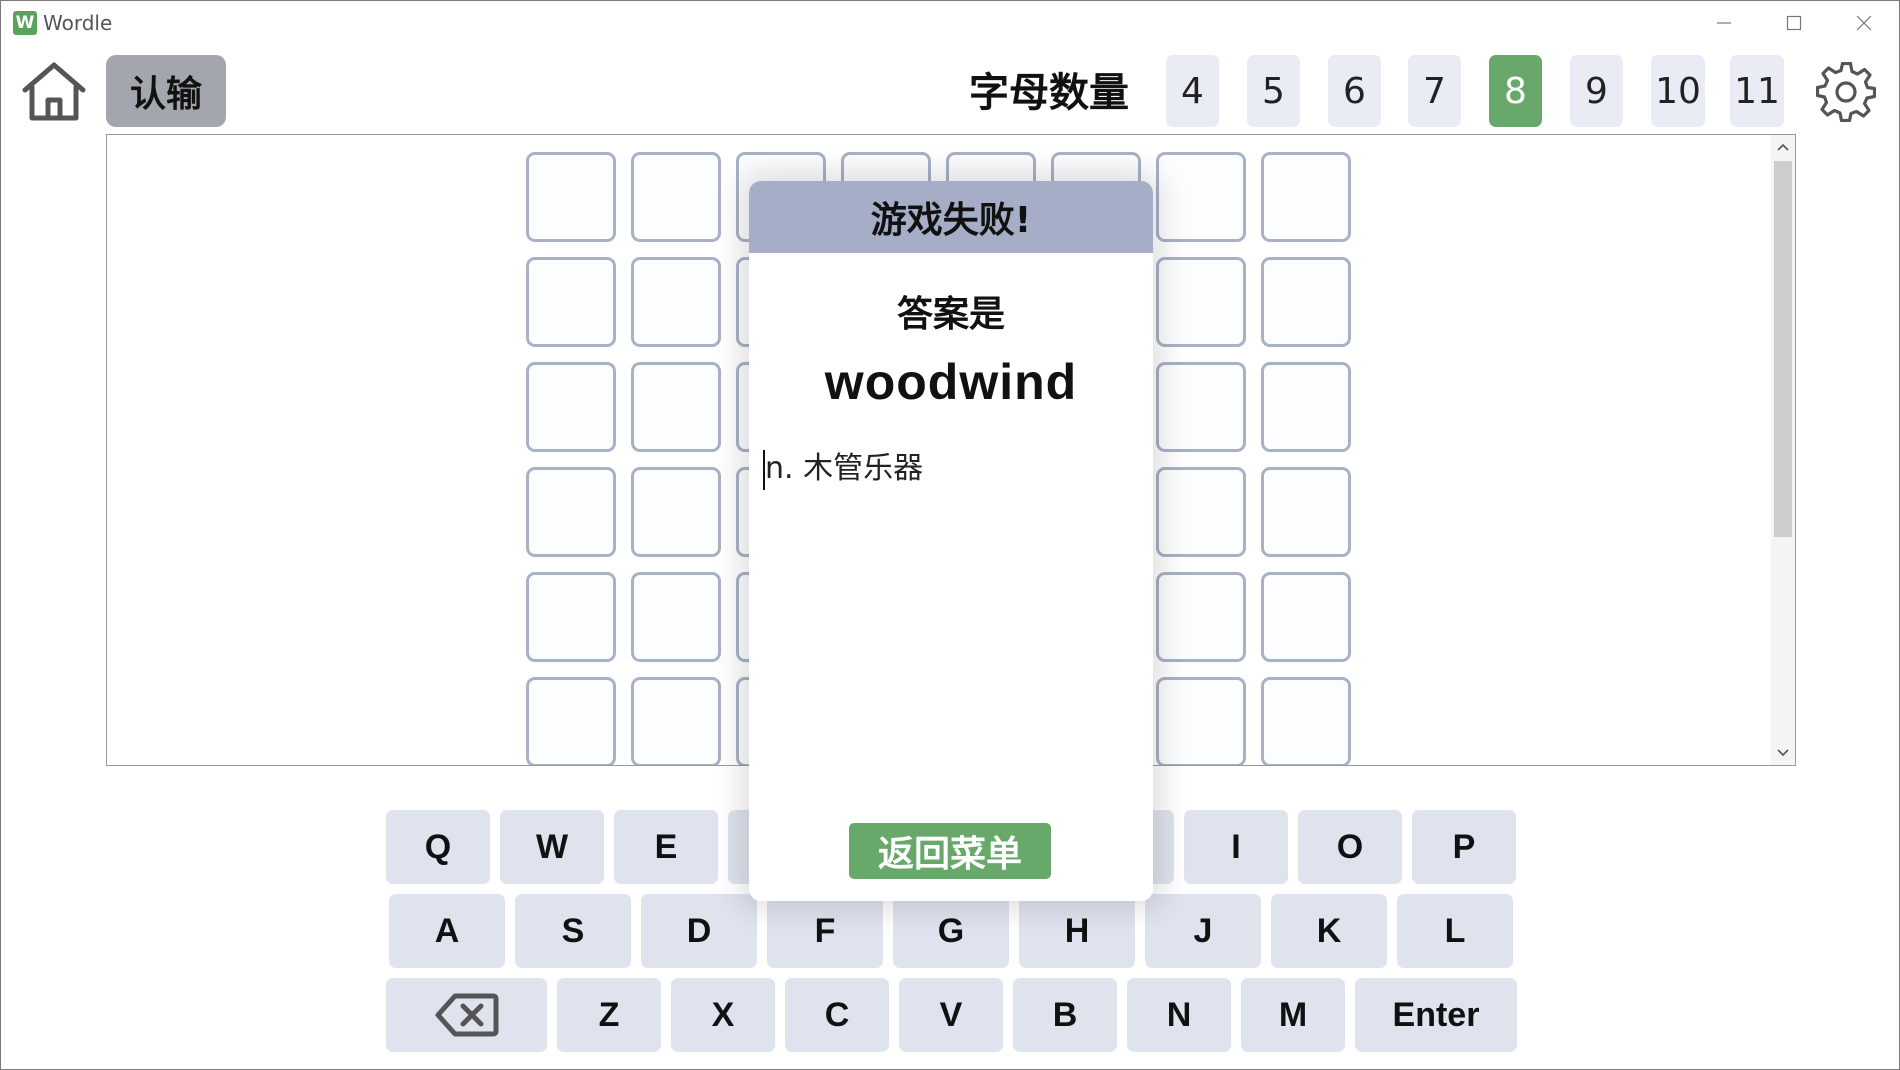 Image resolution: width=1900 pixels, height=1070 pixels. What do you see at coordinates (1515, 91) in the screenshot?
I see `length-option-8: 8` at bounding box center [1515, 91].